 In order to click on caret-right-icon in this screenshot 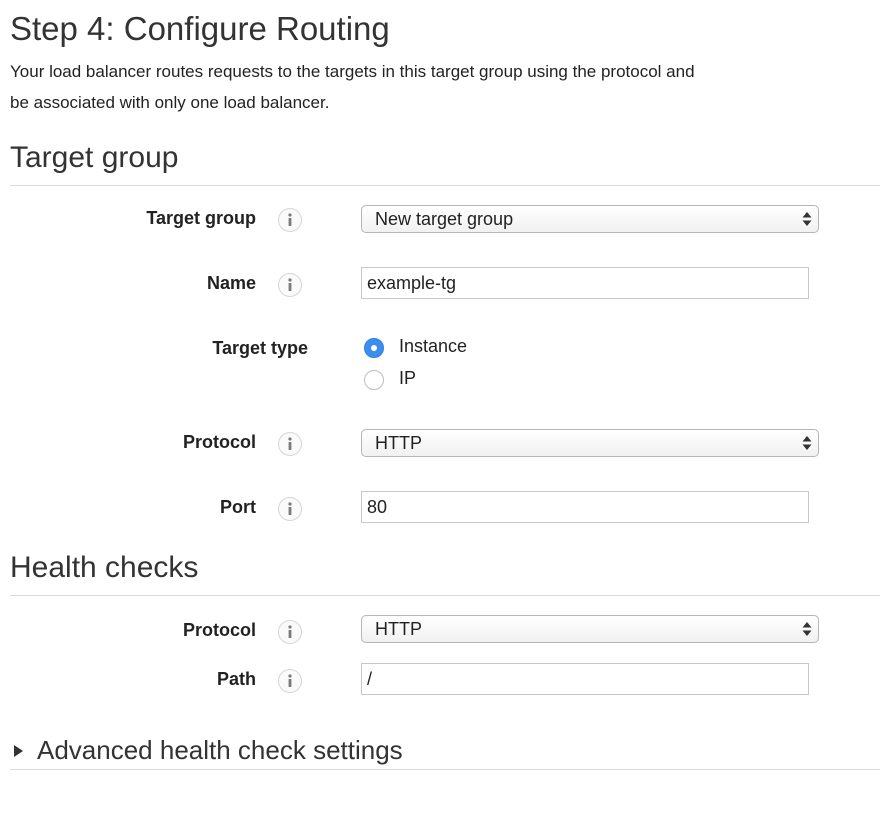, I will do `click(18, 750)`.